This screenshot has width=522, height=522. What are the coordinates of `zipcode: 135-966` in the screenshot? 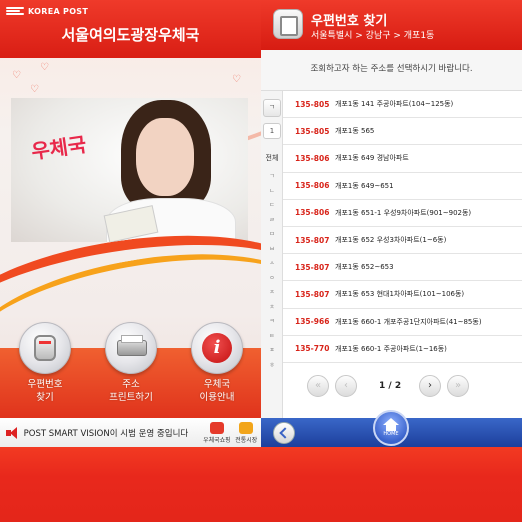 It's located at (312, 322).